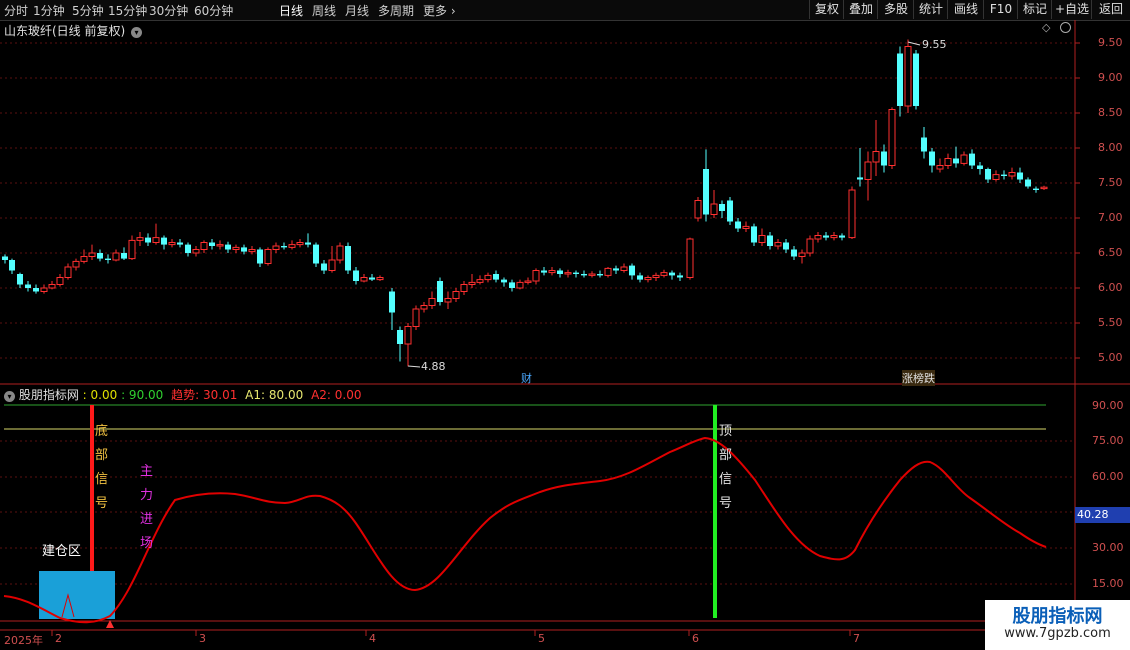 This screenshot has height=650, width=1130. Describe the element at coordinates (1057, 625) in the screenshot. I see `watermark: 股朋指标网 www.7gpzb.com` at that location.